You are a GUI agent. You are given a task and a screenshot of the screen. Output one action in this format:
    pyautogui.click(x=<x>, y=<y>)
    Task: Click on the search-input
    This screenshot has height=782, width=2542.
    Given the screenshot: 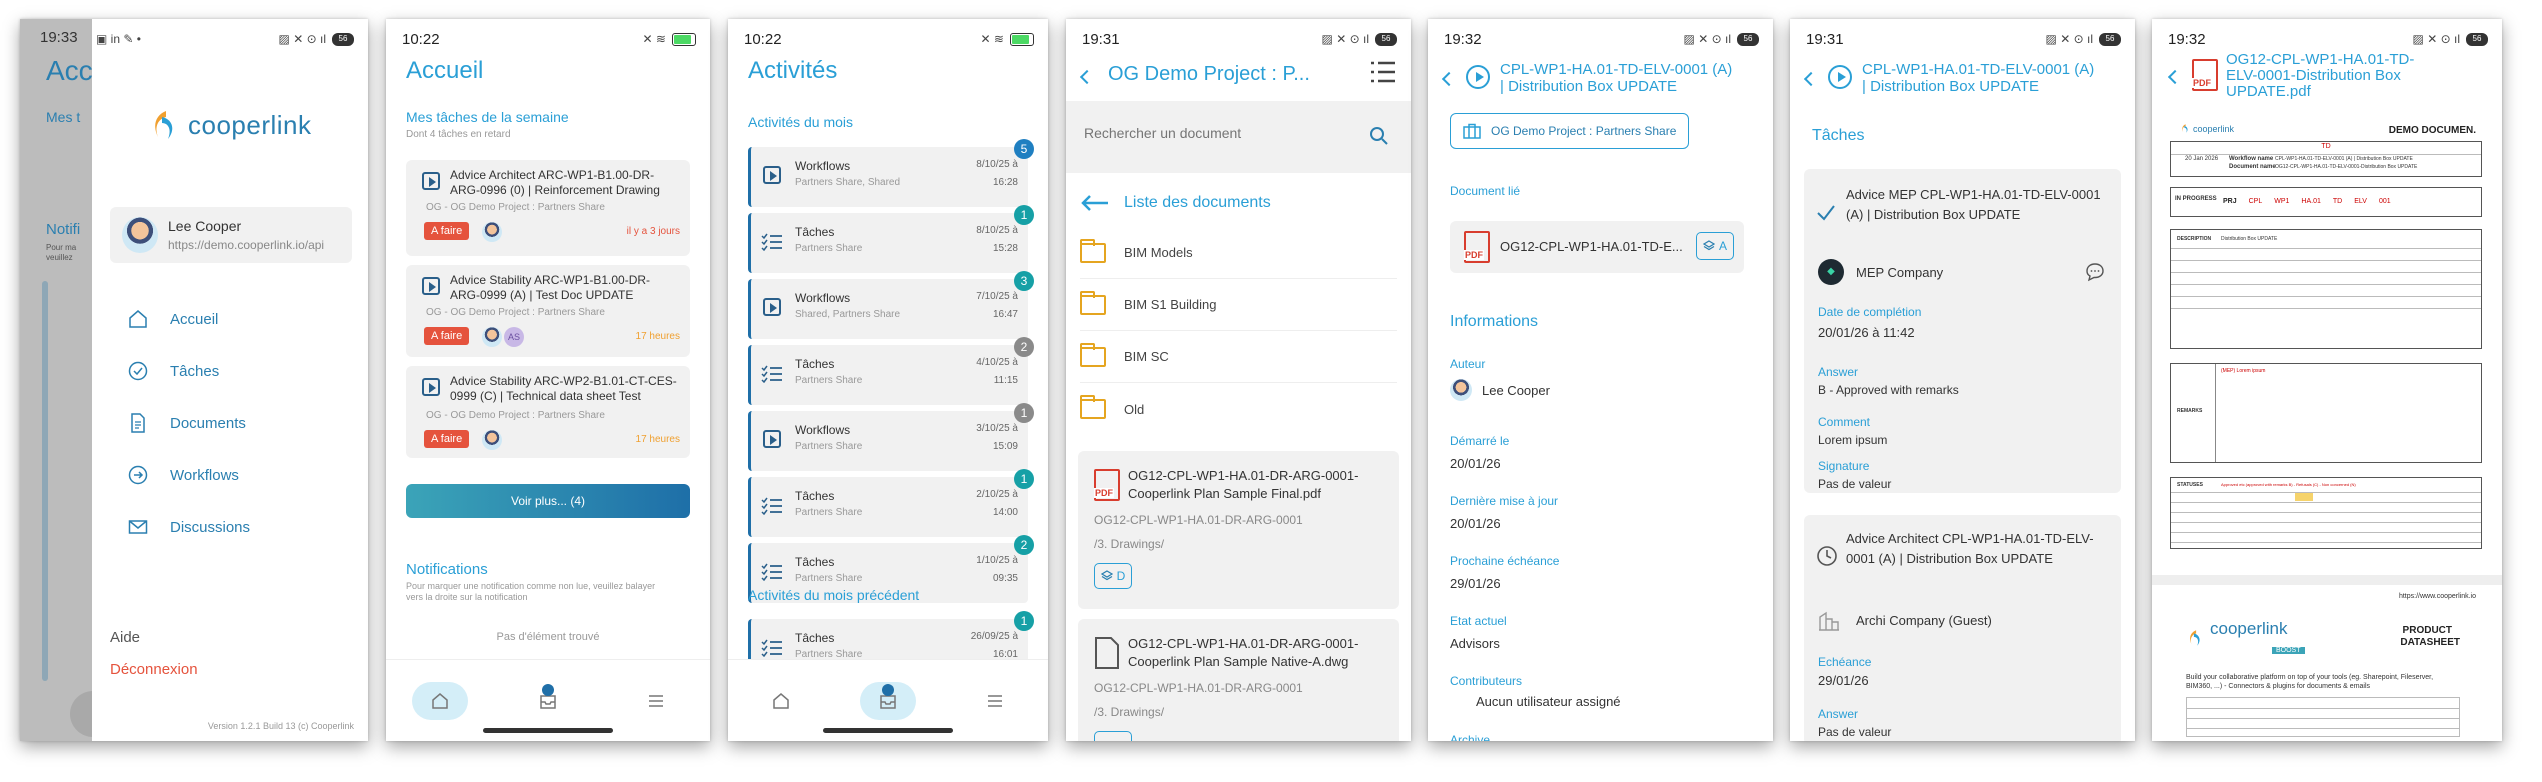 What is the action you would take?
    pyautogui.click(x=1214, y=133)
    